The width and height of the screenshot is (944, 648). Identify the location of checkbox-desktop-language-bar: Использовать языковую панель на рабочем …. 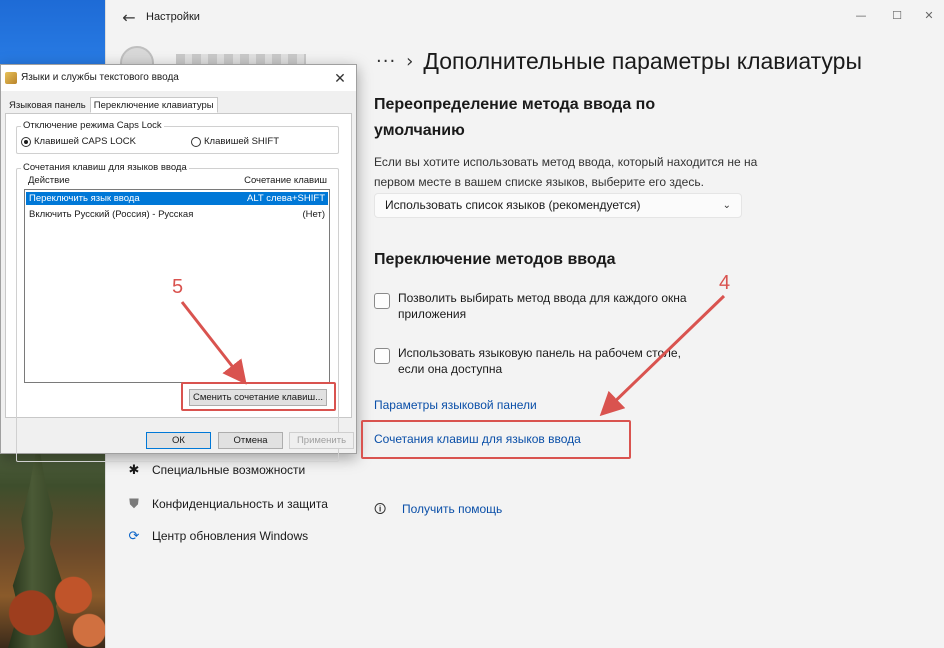
(541, 361).